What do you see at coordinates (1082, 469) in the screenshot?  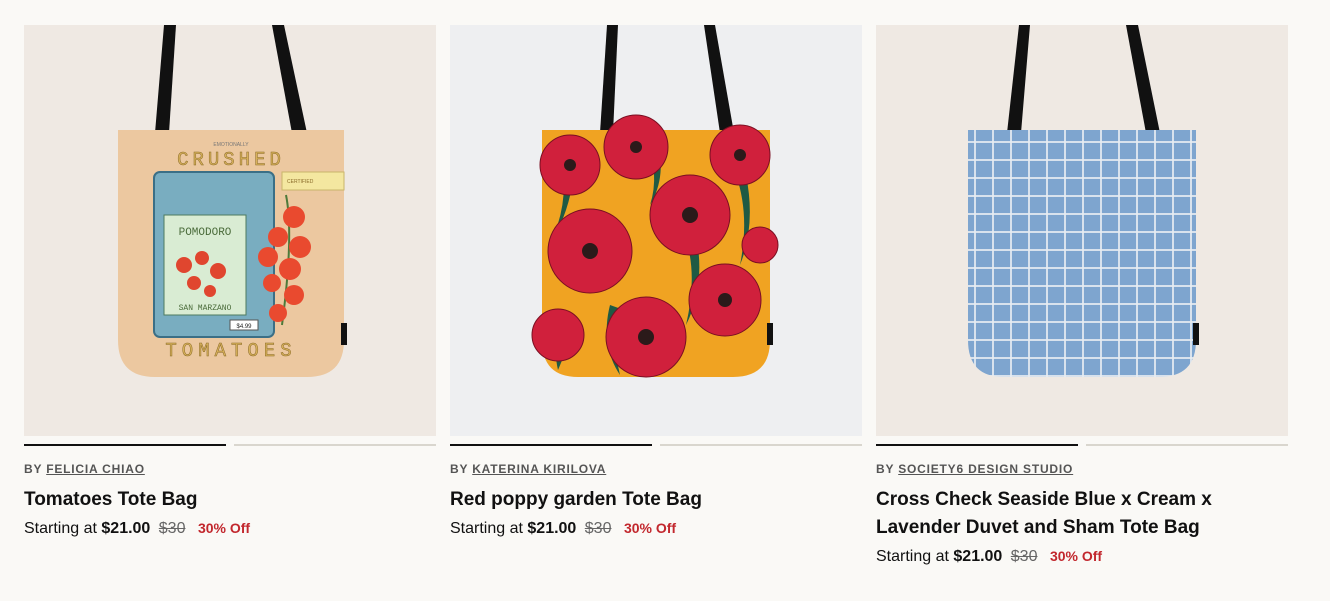 I see `artist-byline: BY SOCIETY6 DESIGN STUDIO` at bounding box center [1082, 469].